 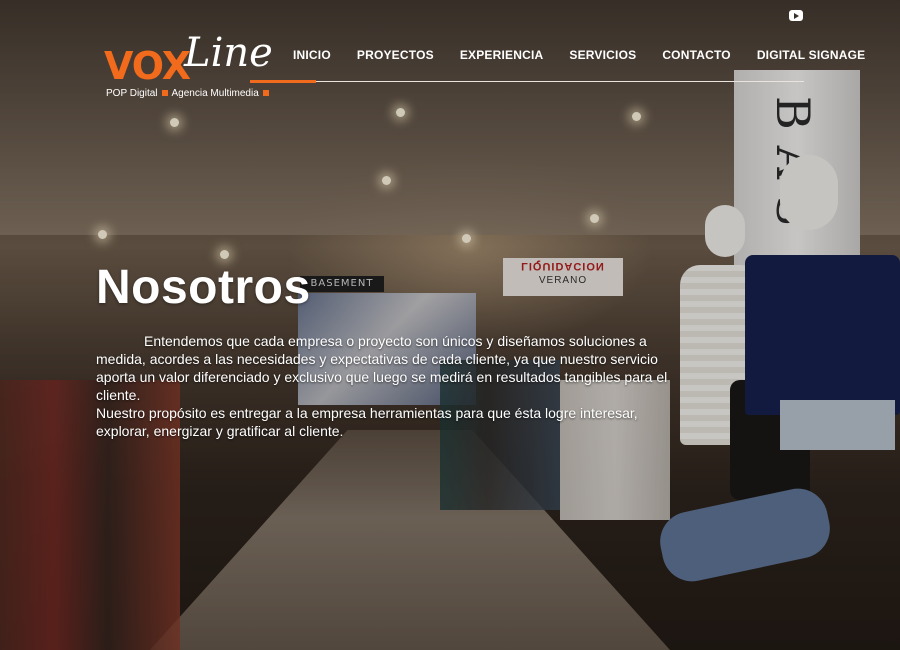 What do you see at coordinates (602, 55) in the screenshot?
I see `nav-servicios: SERVICIOS` at bounding box center [602, 55].